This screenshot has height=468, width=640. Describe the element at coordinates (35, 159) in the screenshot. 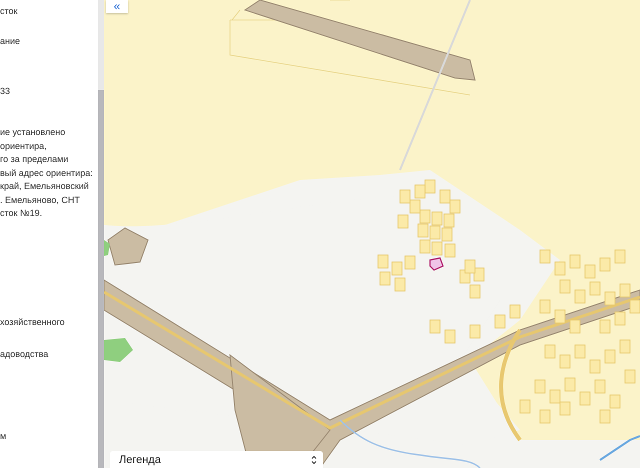

I see `info-text: го за пределами` at that location.